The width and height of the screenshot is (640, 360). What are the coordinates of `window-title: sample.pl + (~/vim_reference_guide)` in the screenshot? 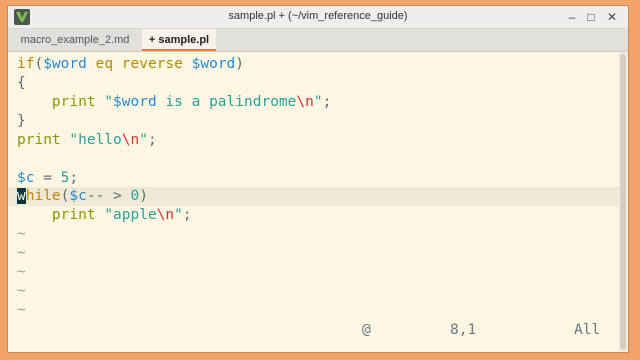 It's located at (318, 16).